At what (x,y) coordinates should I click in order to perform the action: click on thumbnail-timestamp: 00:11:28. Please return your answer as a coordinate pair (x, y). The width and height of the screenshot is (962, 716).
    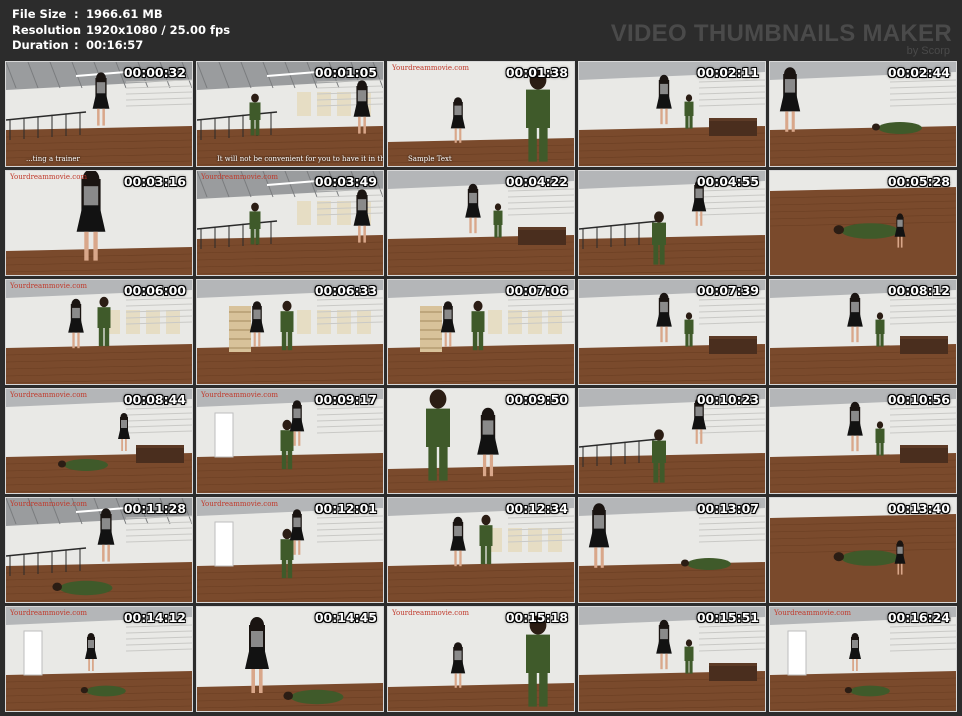
    Looking at the image, I should click on (154, 508).